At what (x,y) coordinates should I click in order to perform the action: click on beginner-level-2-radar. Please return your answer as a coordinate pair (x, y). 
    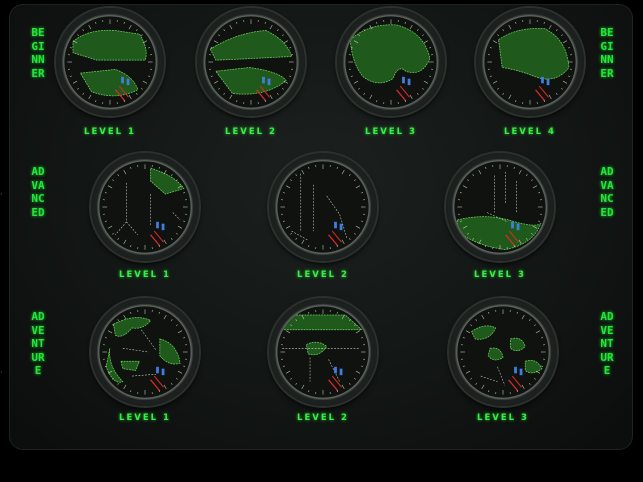
    Looking at the image, I should click on (251, 62).